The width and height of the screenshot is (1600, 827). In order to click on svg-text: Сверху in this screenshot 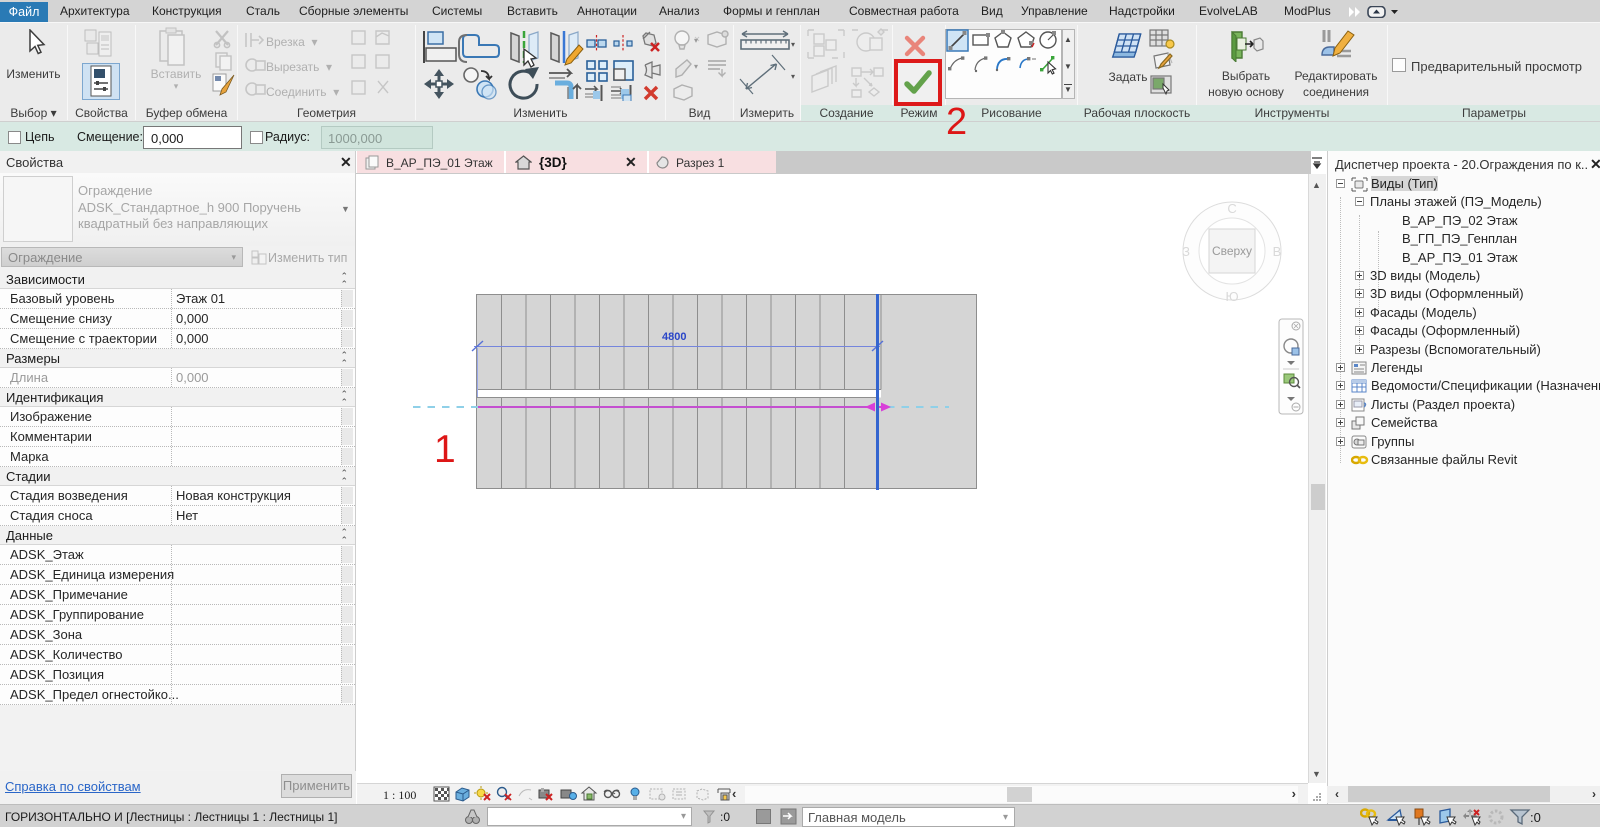, I will do `click(1232, 251)`.